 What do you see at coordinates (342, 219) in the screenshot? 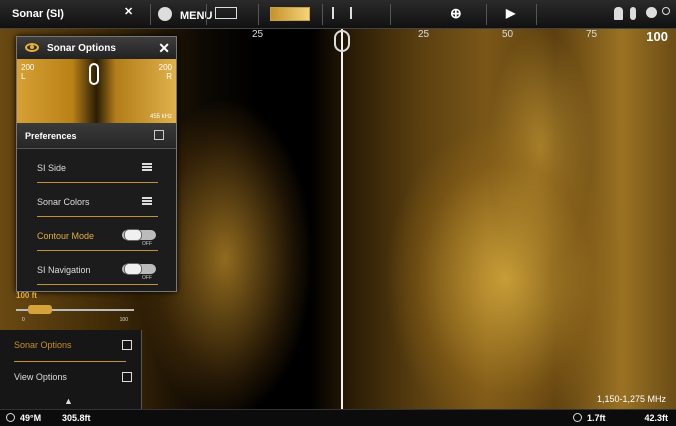
I see `boat-track-line` at bounding box center [342, 219].